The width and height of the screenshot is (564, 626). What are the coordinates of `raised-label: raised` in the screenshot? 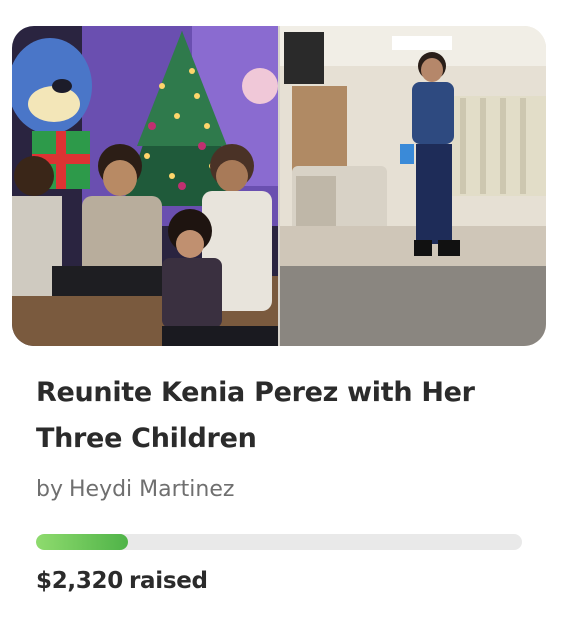 It's located at (168, 581).